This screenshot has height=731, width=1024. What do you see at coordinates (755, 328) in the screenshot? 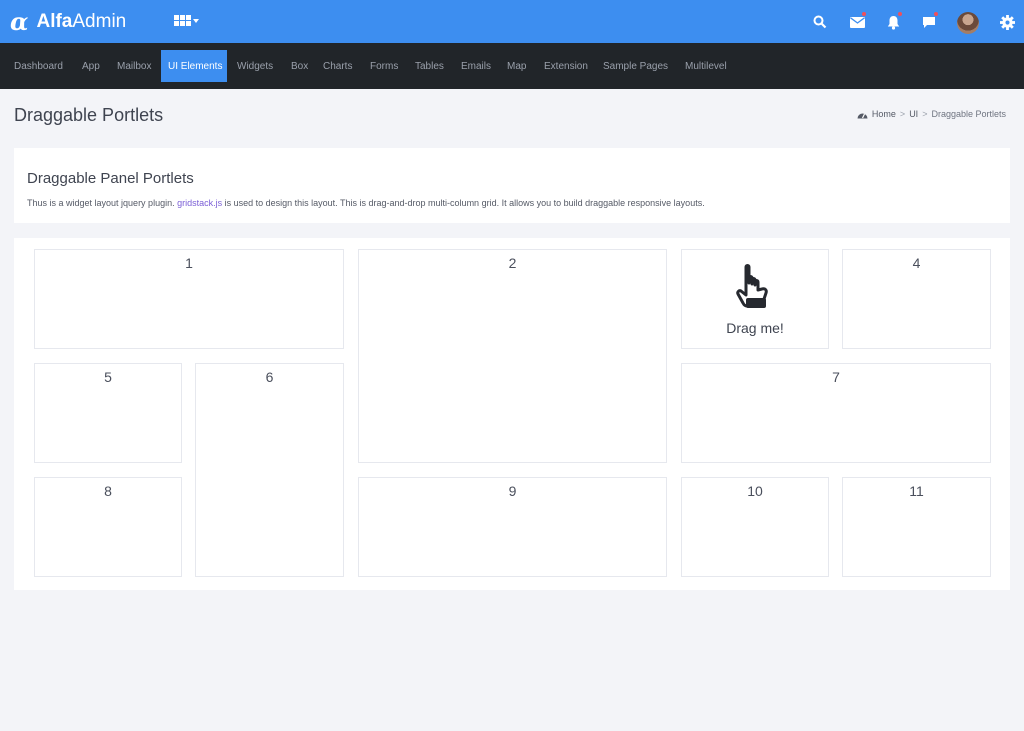
I see `drag-me-label: Drag me!` at bounding box center [755, 328].